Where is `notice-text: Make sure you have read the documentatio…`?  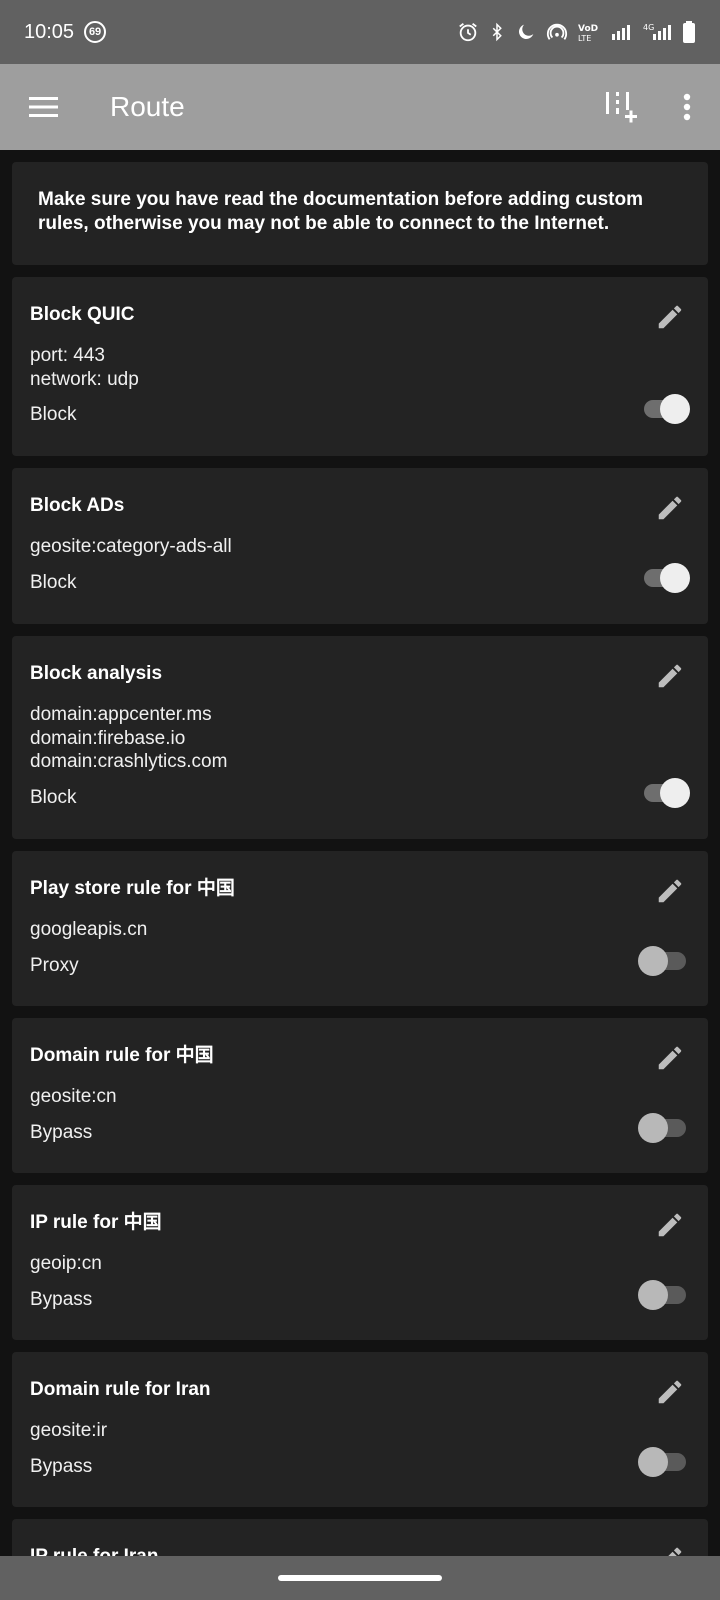 notice-text: Make sure you have read the documentatio… is located at coordinates (340, 211).